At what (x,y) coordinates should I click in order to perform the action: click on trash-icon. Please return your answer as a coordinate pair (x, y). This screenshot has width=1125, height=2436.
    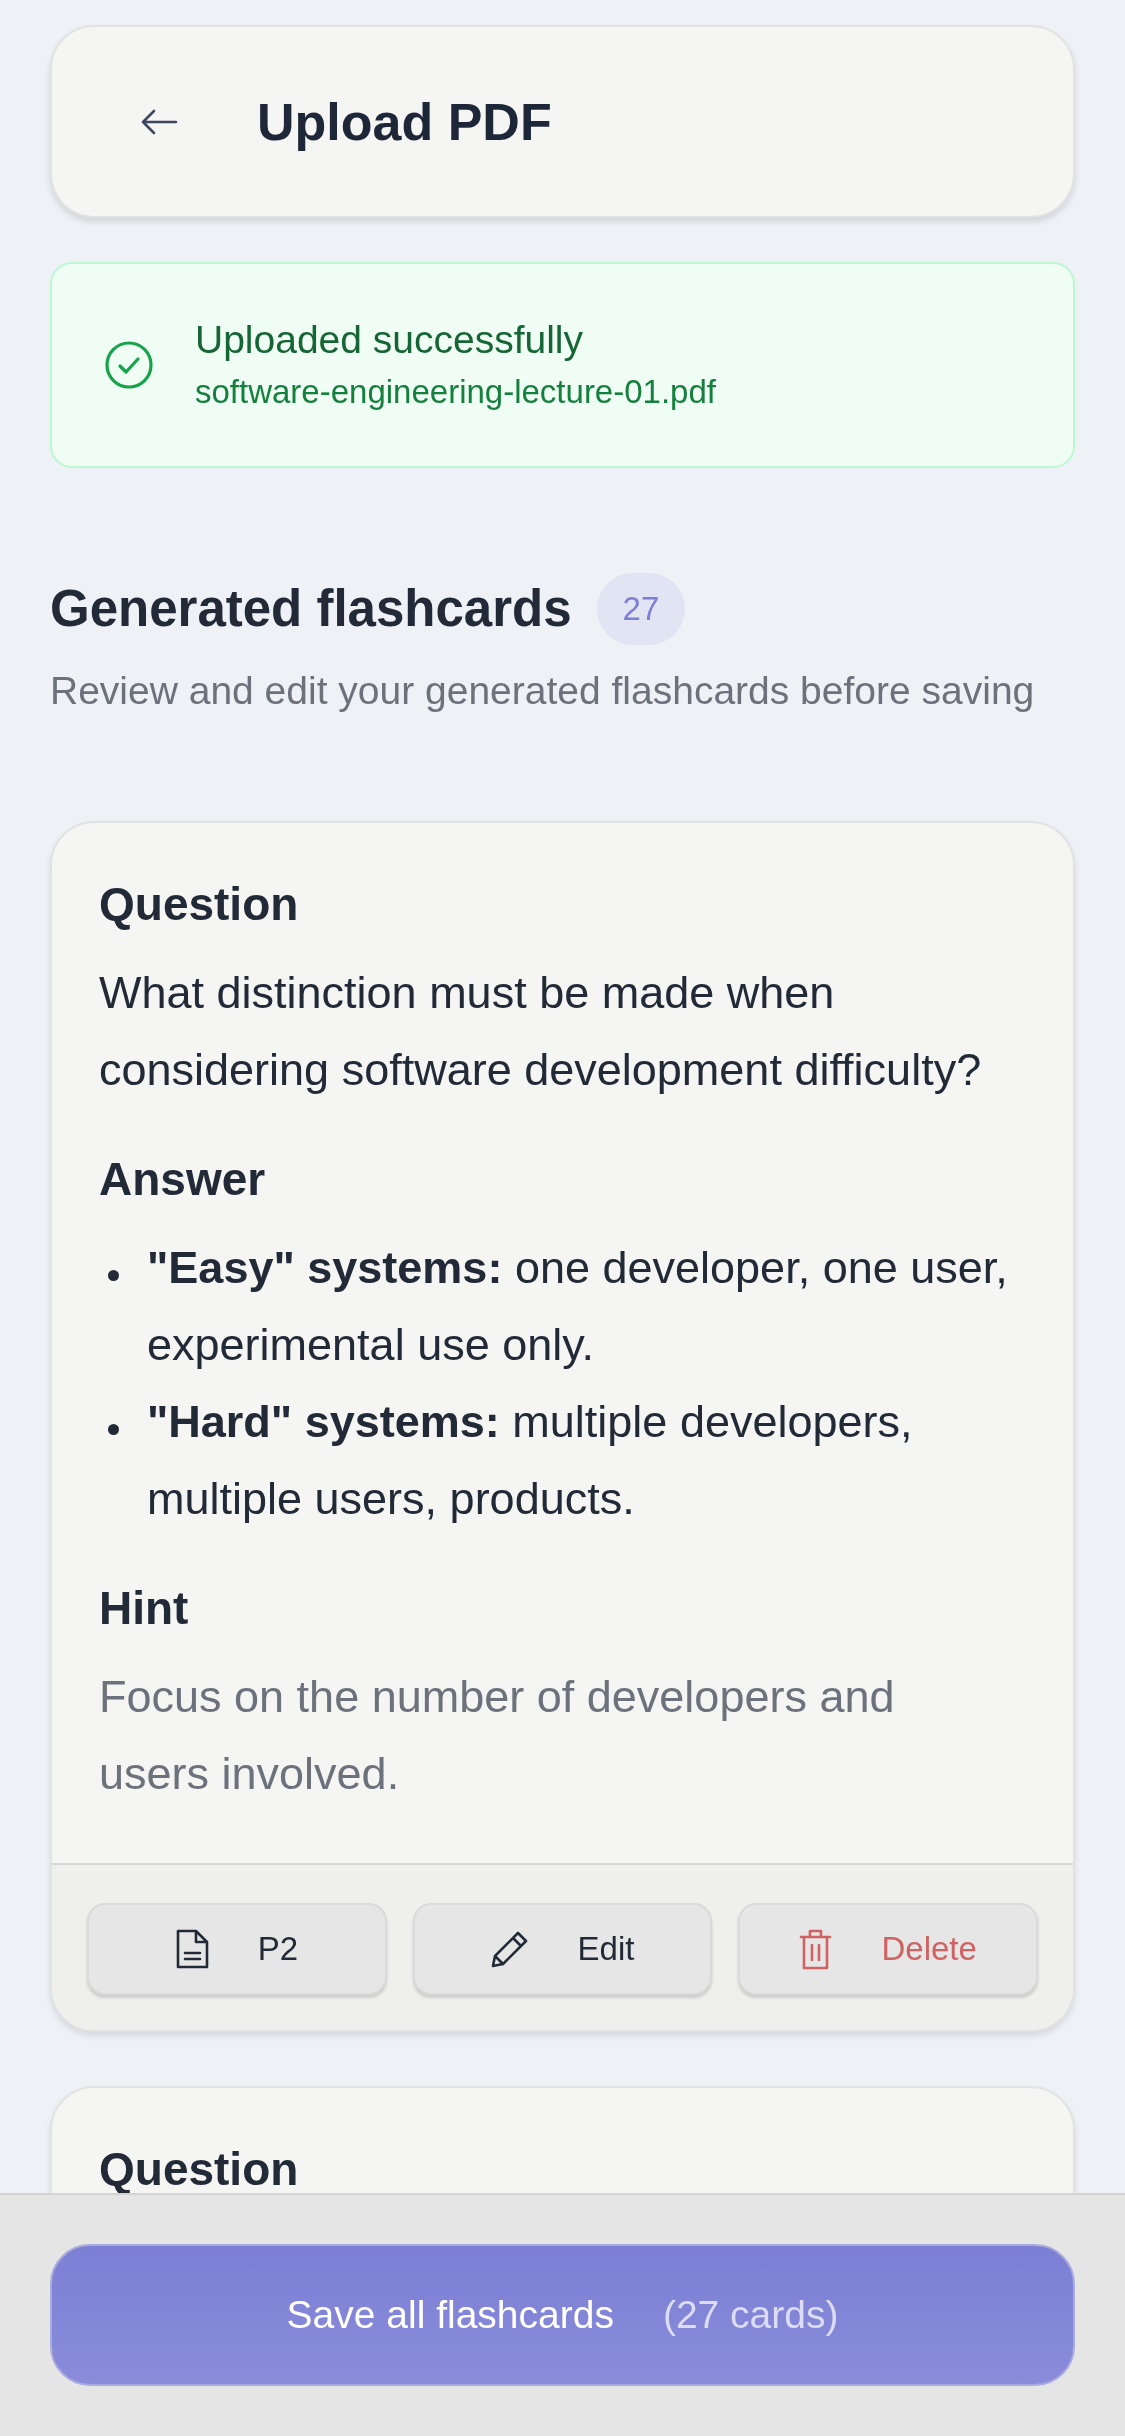
    Looking at the image, I should click on (816, 1949).